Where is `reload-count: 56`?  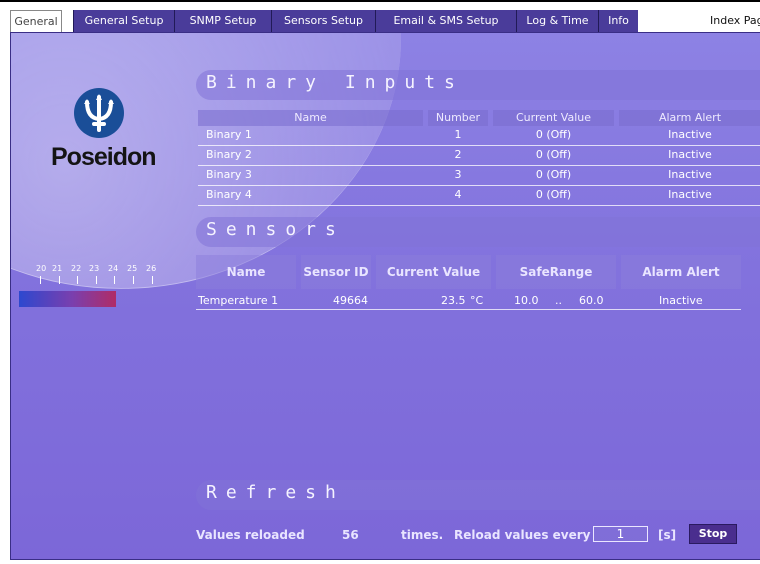
reload-count: 56 is located at coordinates (350, 535).